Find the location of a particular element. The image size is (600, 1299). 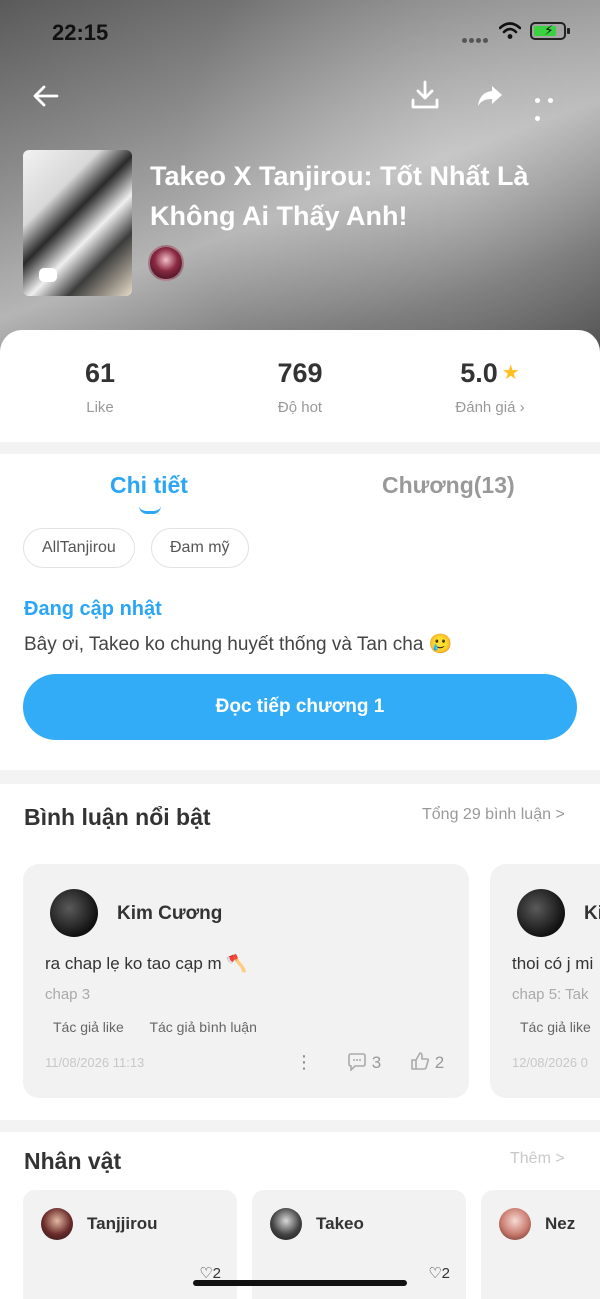

wifi-icon is located at coordinates (510, 30).